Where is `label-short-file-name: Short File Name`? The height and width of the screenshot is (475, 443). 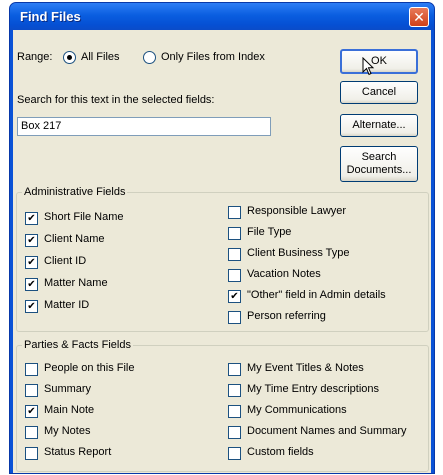 label-short-file-name: Short File Name is located at coordinates (83, 217).